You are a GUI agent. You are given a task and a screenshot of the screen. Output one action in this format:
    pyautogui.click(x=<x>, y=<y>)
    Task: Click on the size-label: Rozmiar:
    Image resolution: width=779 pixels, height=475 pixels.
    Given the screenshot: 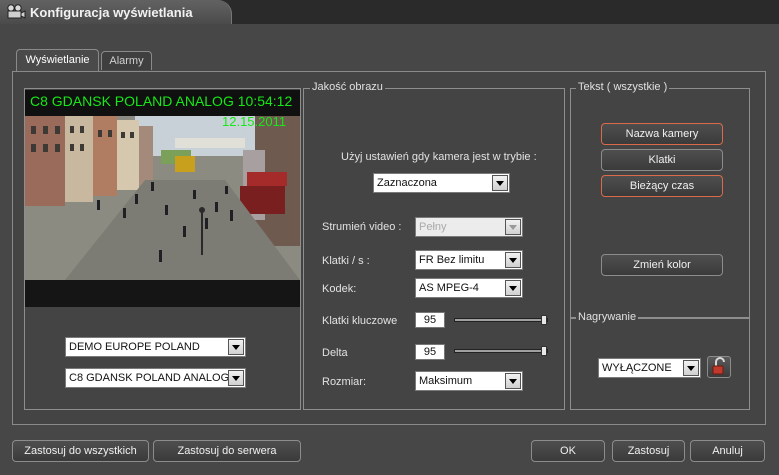 What is the action you would take?
    pyautogui.click(x=344, y=382)
    